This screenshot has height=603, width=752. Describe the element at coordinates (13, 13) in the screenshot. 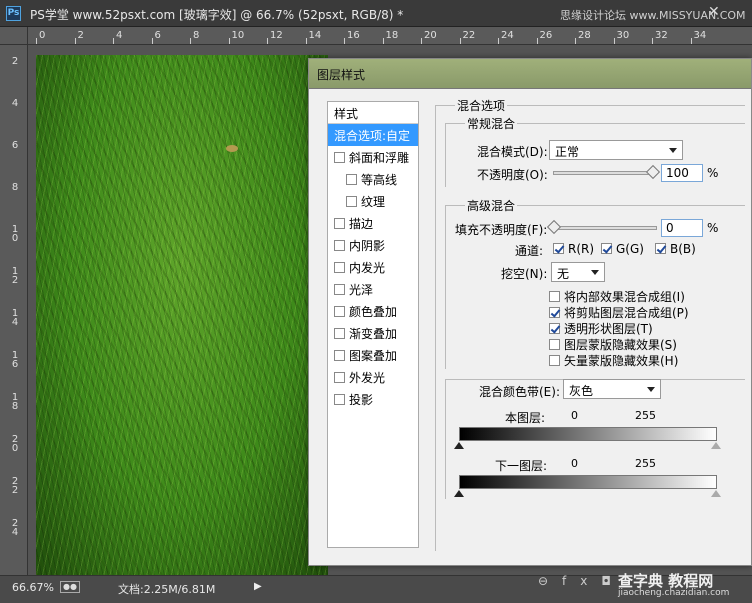

I see `photoshop-logo-icon: Ps` at that location.